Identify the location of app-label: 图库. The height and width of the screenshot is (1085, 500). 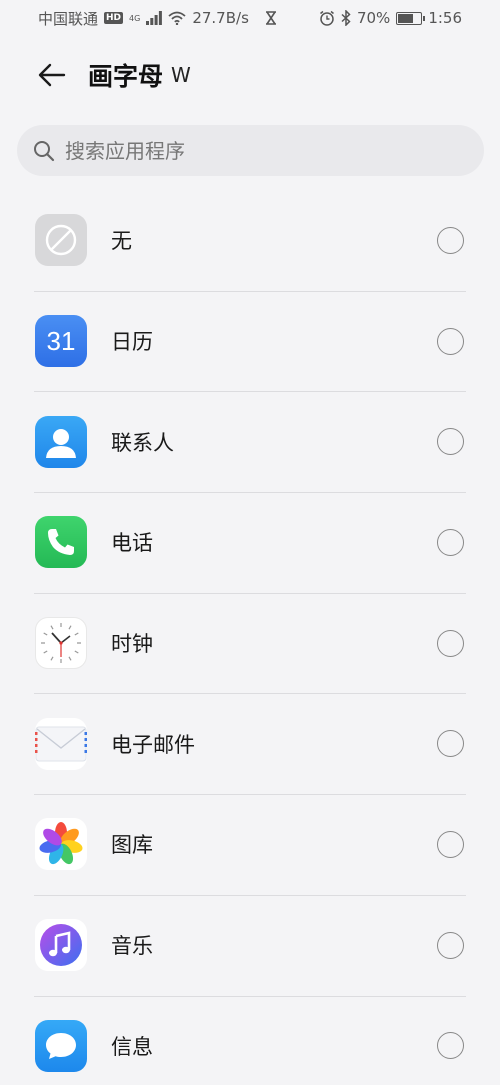
(132, 845).